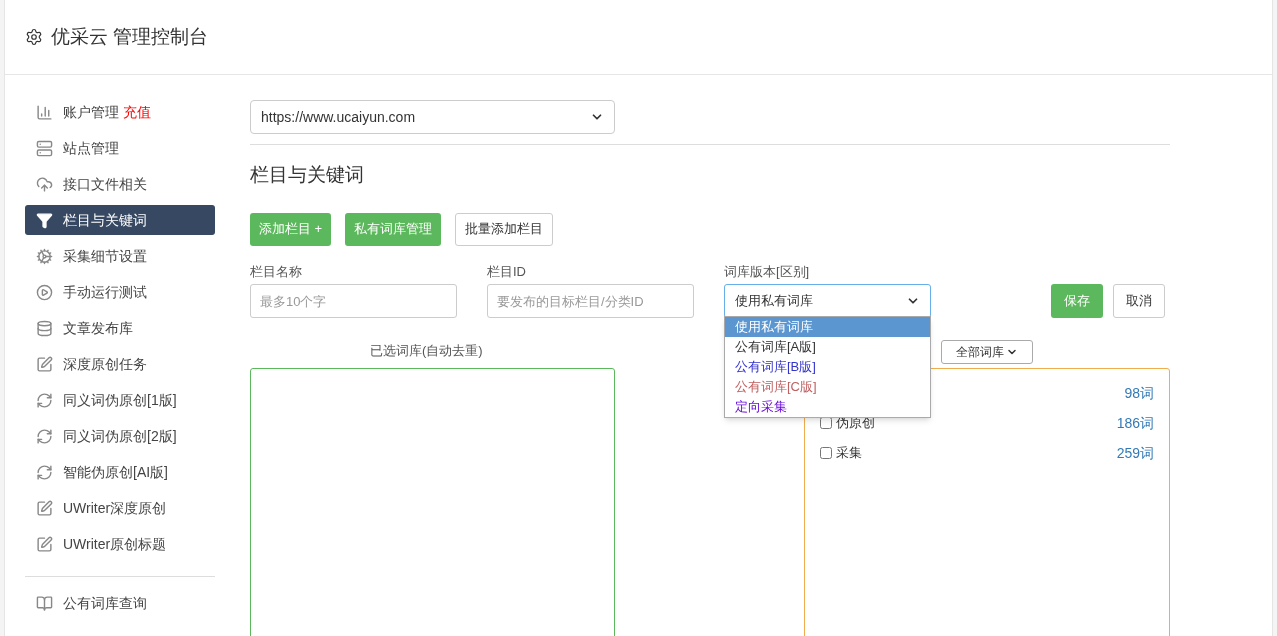 Image resolution: width=1277 pixels, height=636 pixels. Describe the element at coordinates (1135, 453) in the screenshot. I see `word-count: 259词` at that location.